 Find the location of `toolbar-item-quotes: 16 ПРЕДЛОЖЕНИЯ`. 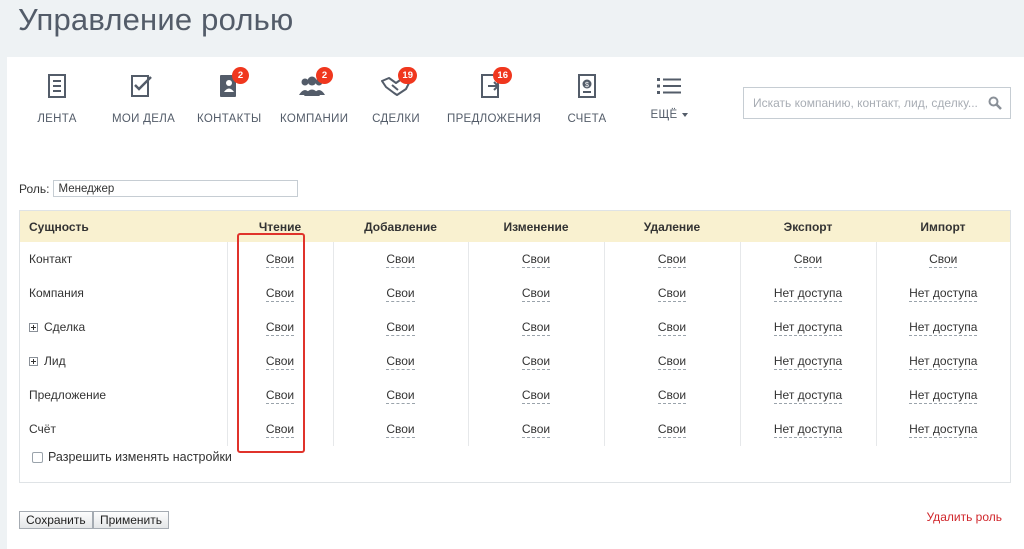

toolbar-item-quotes: 16 ПРЕДЛОЖЕНИЯ is located at coordinates (494, 96).